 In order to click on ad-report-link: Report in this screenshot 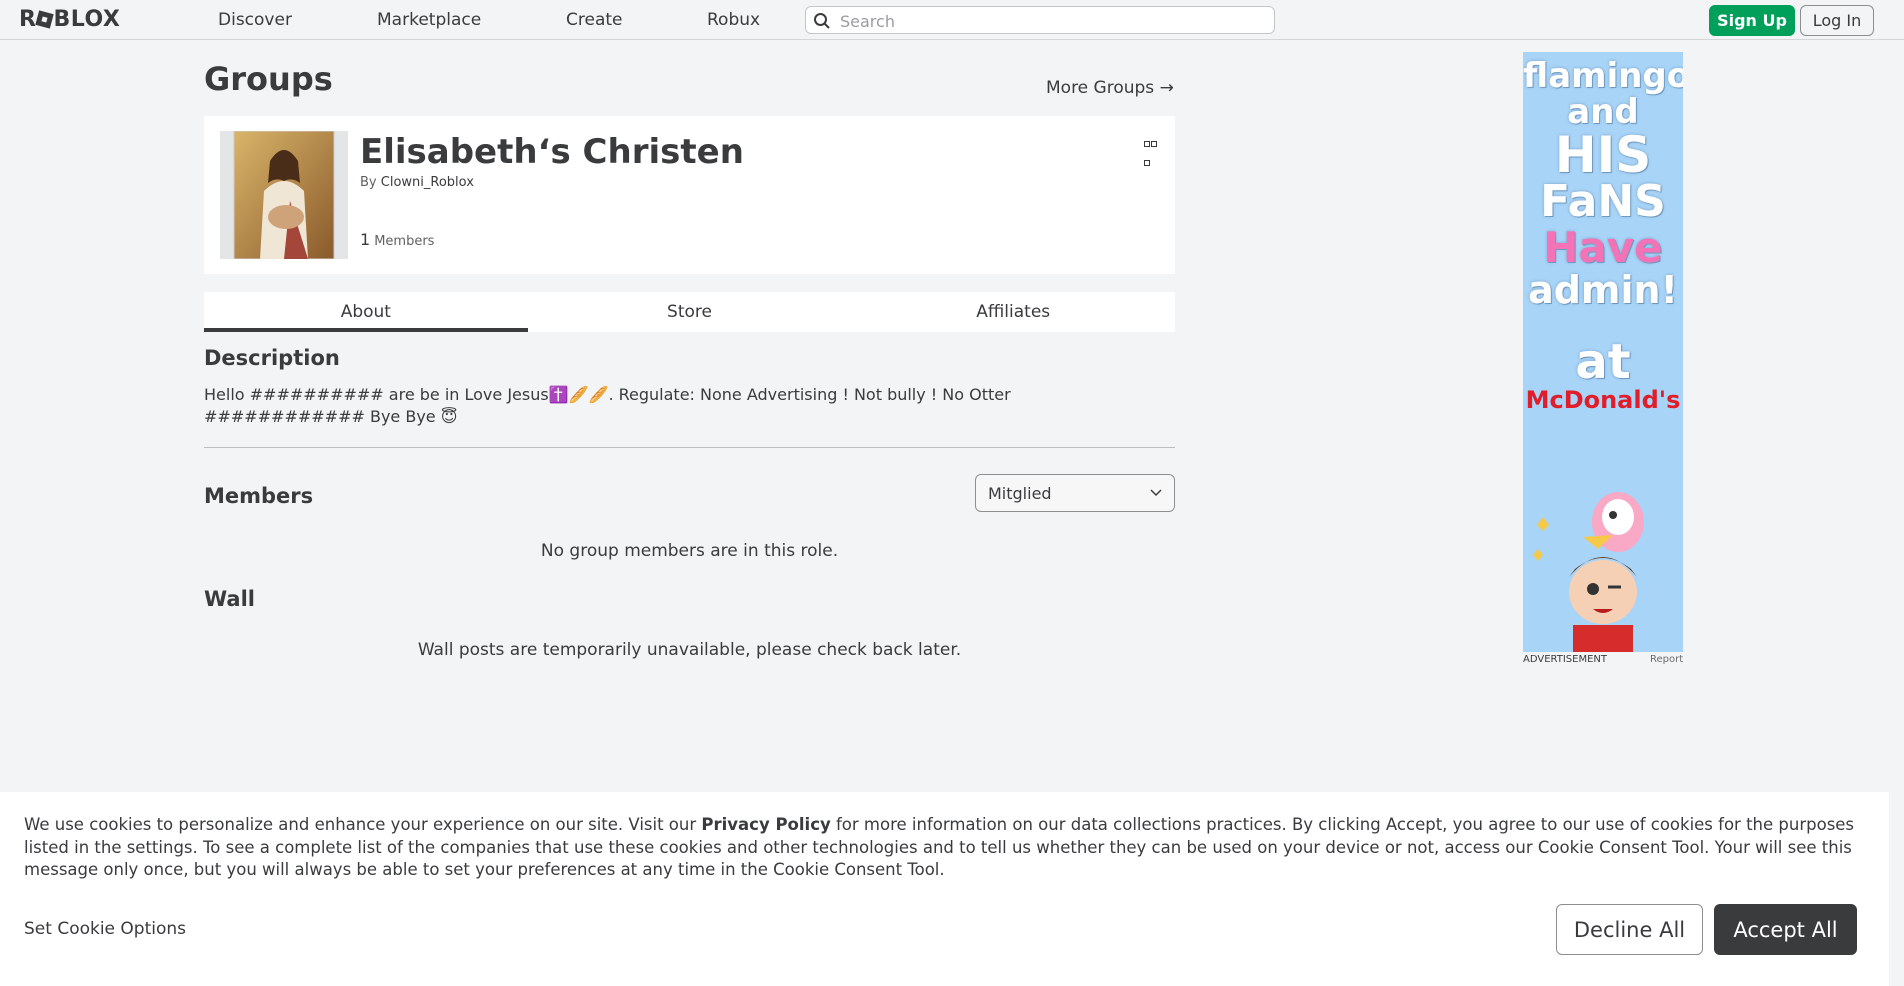, I will do `click(1666, 659)`.